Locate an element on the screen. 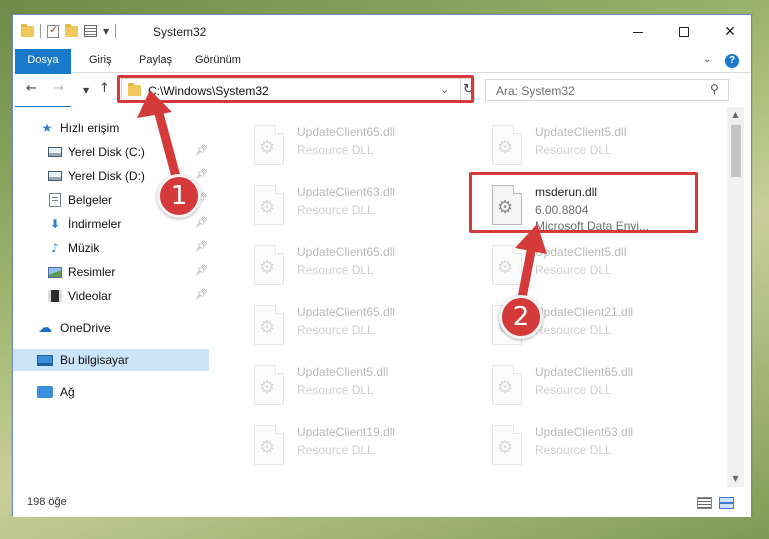  scrollbar-thumb is located at coordinates (736, 151).